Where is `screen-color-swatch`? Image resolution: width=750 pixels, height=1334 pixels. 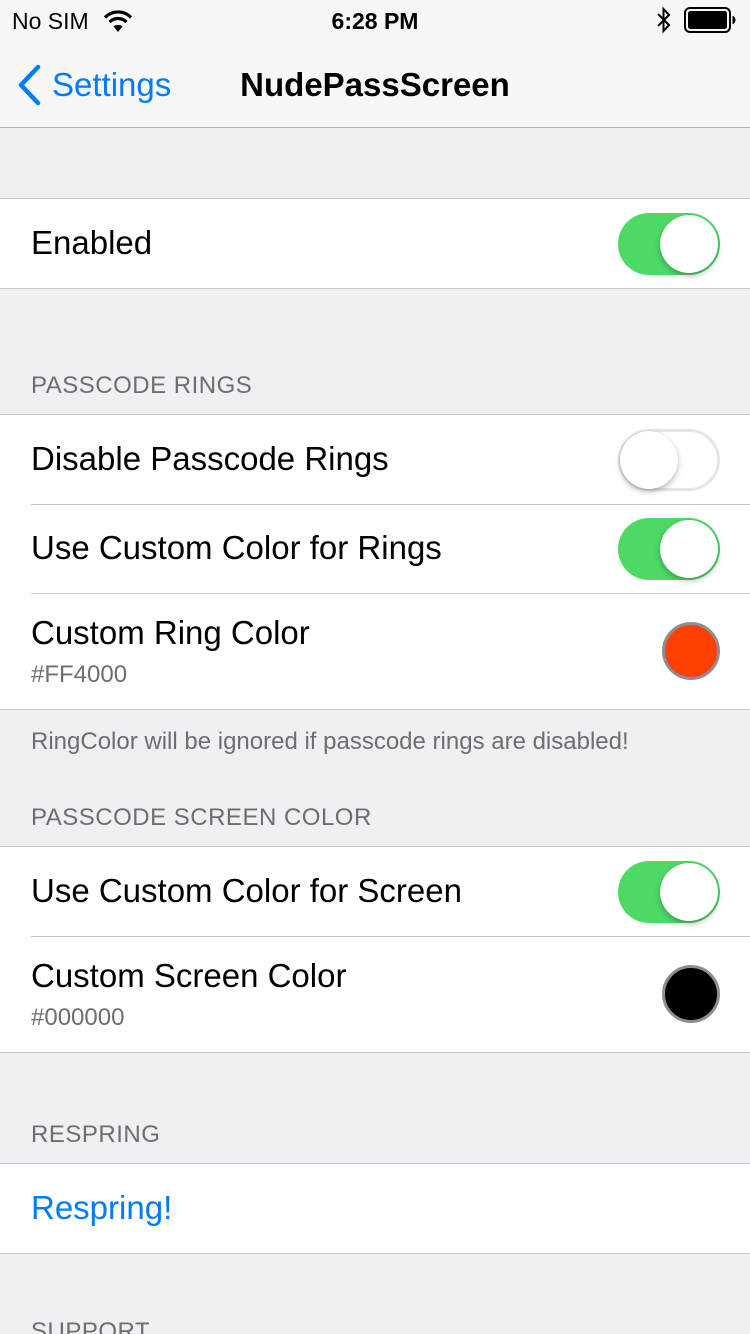
screen-color-swatch is located at coordinates (691, 994).